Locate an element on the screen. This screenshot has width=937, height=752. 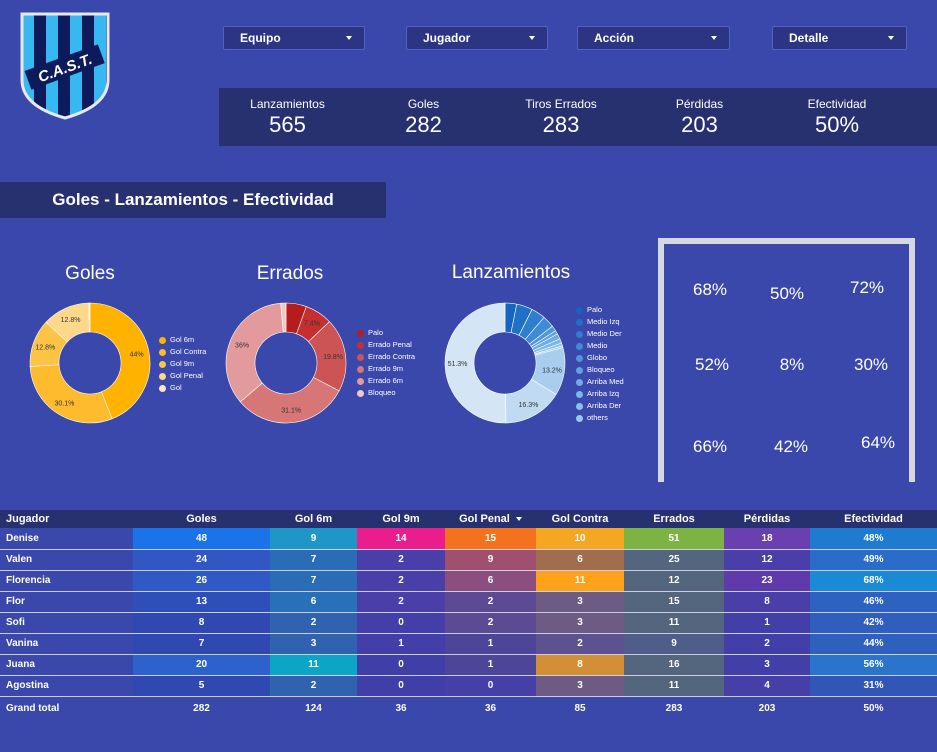
table-cell: 1 is located at coordinates (401, 644).